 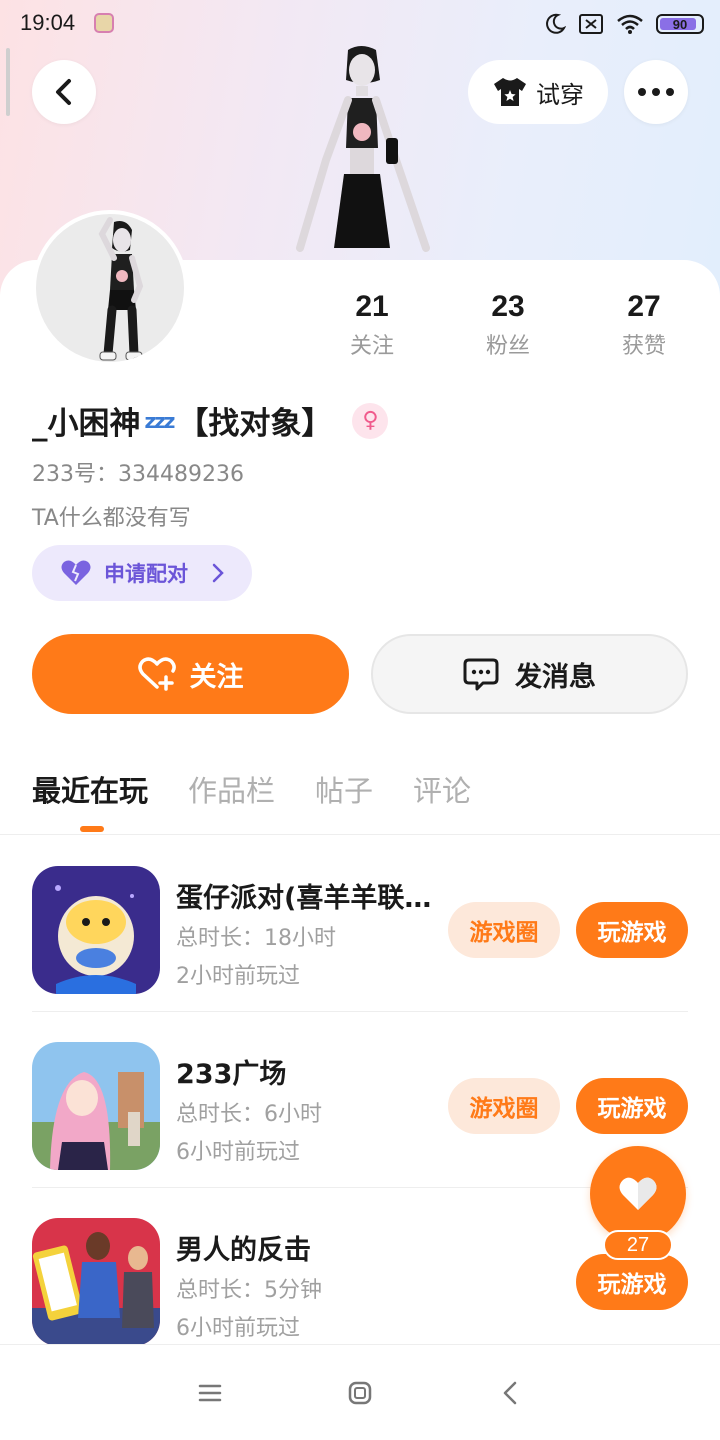 I want to click on more-dots-icon, so click(x=656, y=92).